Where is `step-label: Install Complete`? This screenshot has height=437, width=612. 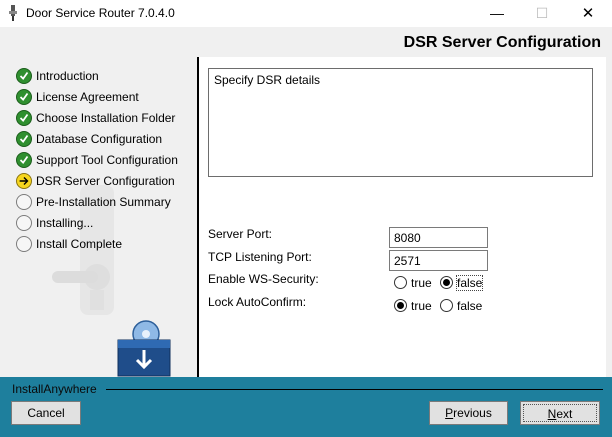
step-label: Install Complete is located at coordinates (79, 244).